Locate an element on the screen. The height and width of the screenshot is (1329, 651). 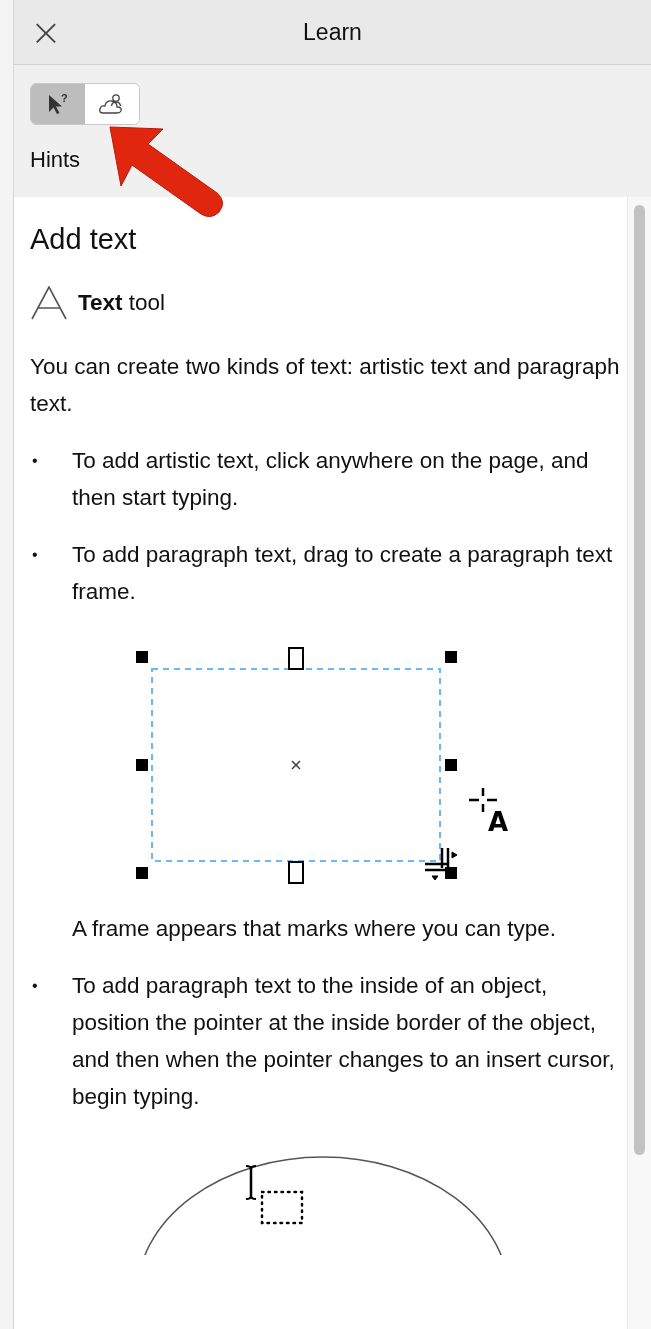
resize-cursor-icon is located at coordinates (441, 864).